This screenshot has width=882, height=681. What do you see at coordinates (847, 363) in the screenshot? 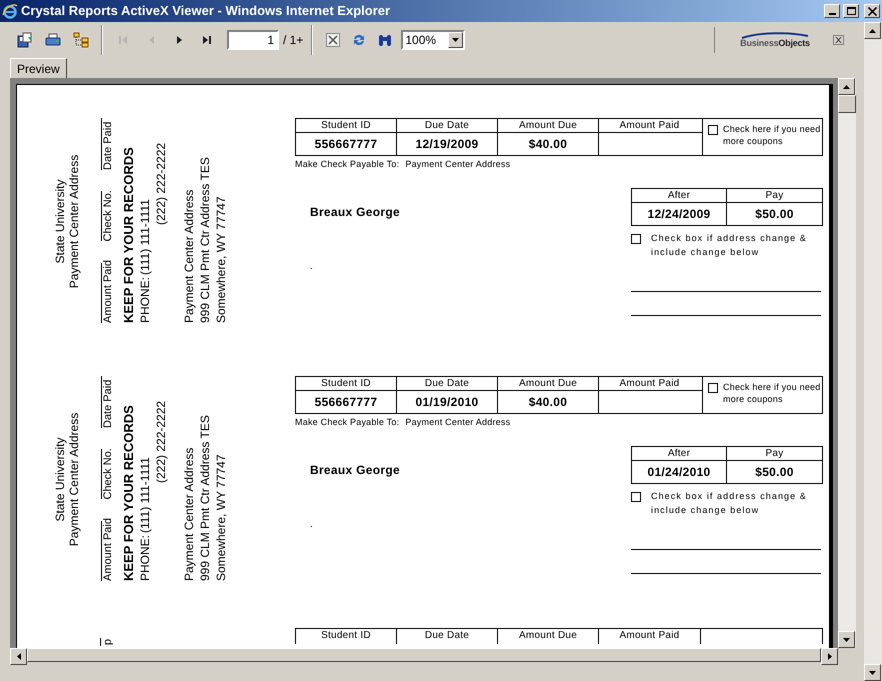
I see `vertical-scrollbar` at bounding box center [847, 363].